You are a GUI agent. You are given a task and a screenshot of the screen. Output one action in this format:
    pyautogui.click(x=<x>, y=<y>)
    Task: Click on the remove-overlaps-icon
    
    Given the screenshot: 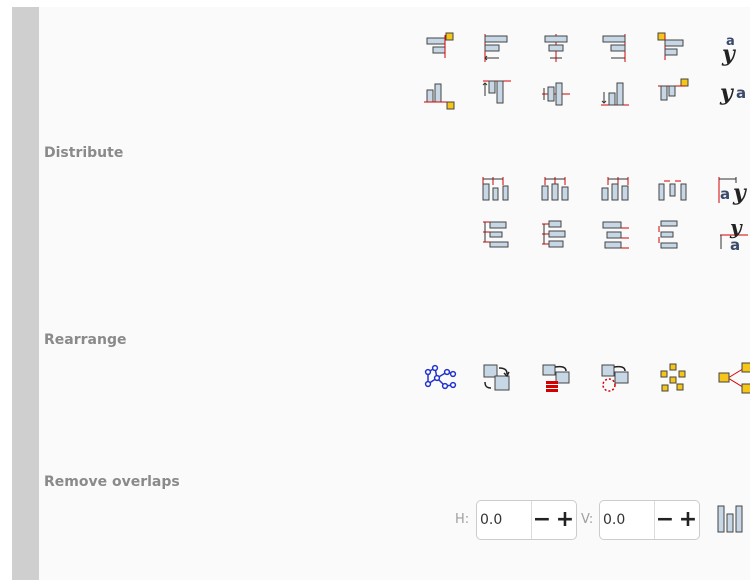 What is the action you would take?
    pyautogui.click(x=732, y=519)
    